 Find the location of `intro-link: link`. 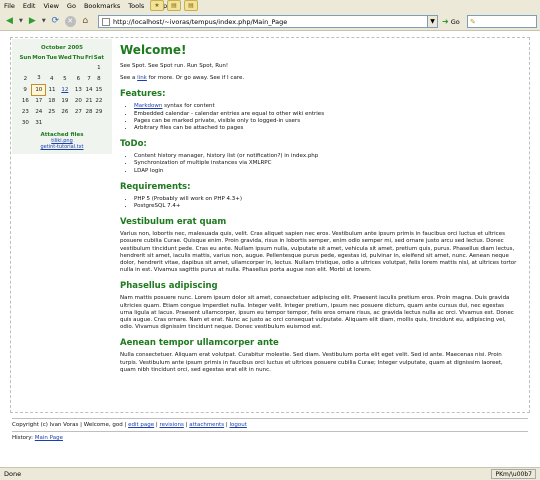

intro-link: link is located at coordinates (142, 78).